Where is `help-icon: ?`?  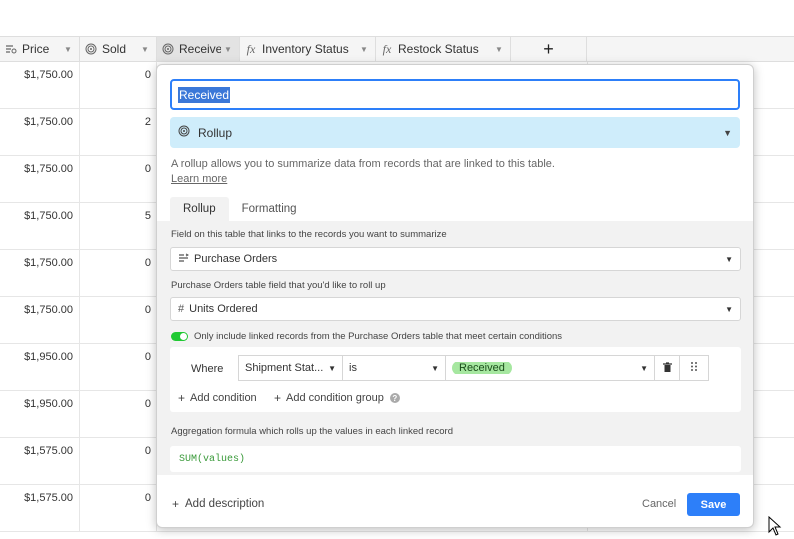
help-icon: ? is located at coordinates (394, 398).